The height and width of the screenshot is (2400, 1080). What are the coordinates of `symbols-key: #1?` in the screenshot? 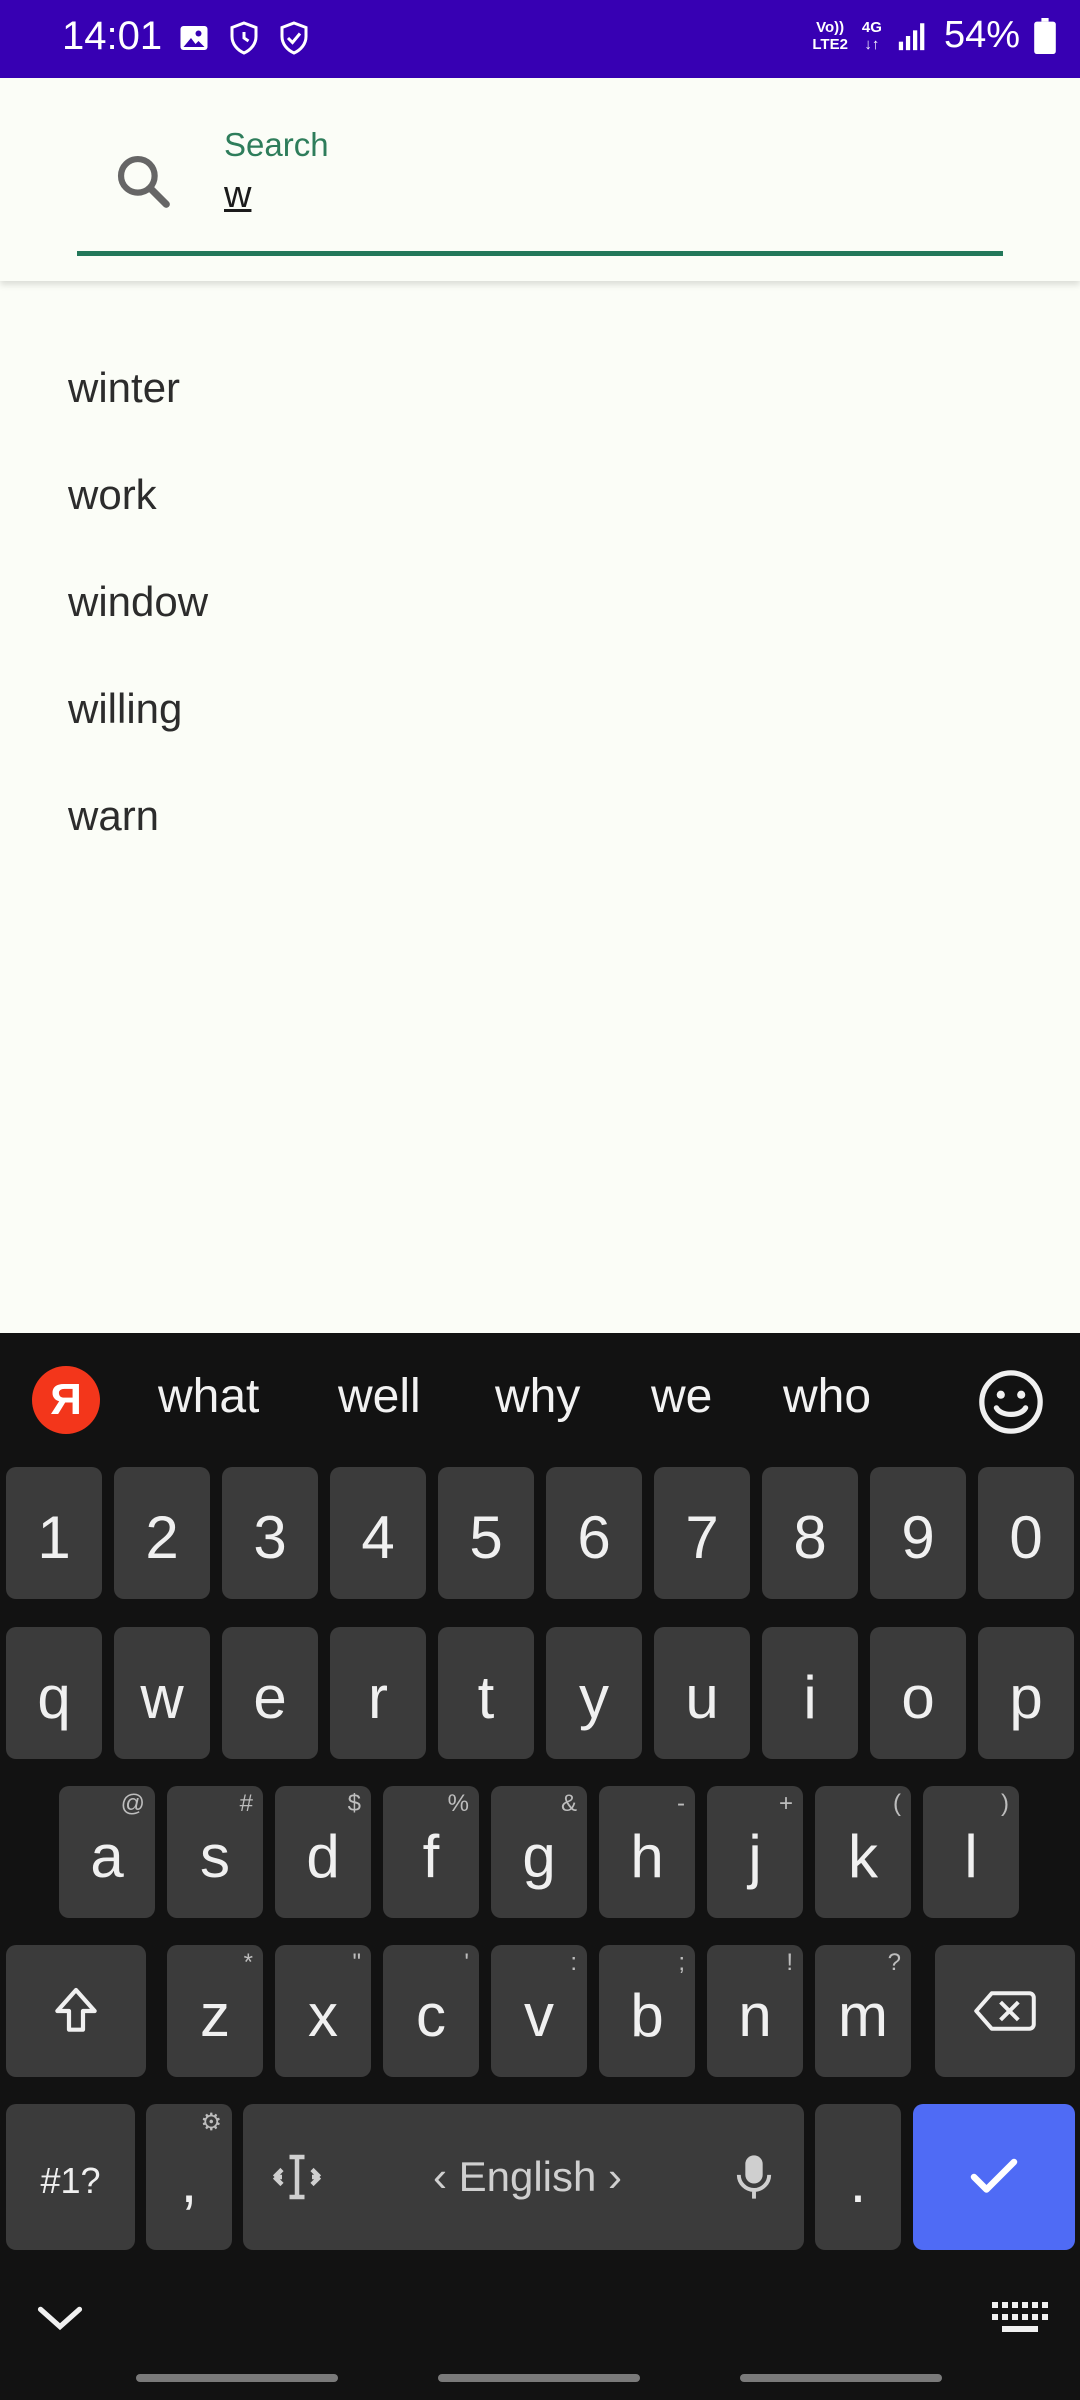 It's located at (70, 2177).